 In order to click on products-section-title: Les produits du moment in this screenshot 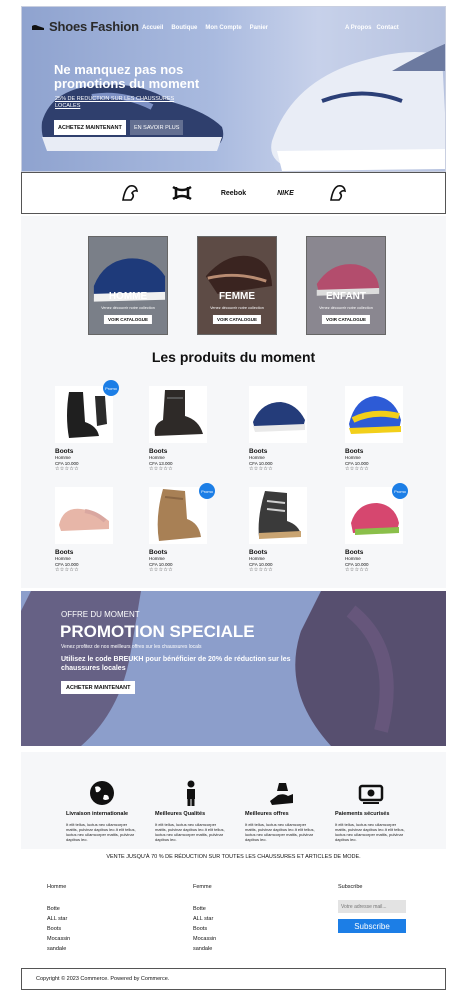, I will do `click(233, 357)`.